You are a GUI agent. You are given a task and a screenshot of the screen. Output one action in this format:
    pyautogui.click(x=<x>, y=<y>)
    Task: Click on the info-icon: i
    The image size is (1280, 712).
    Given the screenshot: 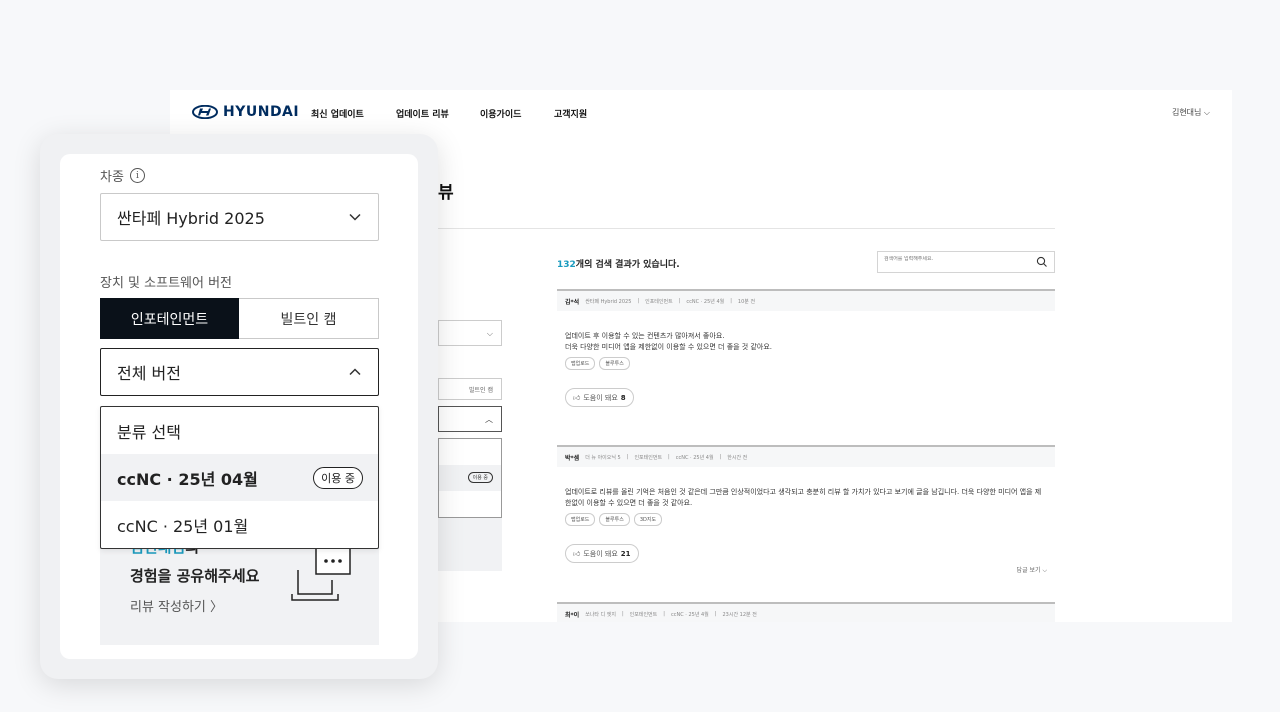 What is the action you would take?
    pyautogui.click(x=137, y=175)
    